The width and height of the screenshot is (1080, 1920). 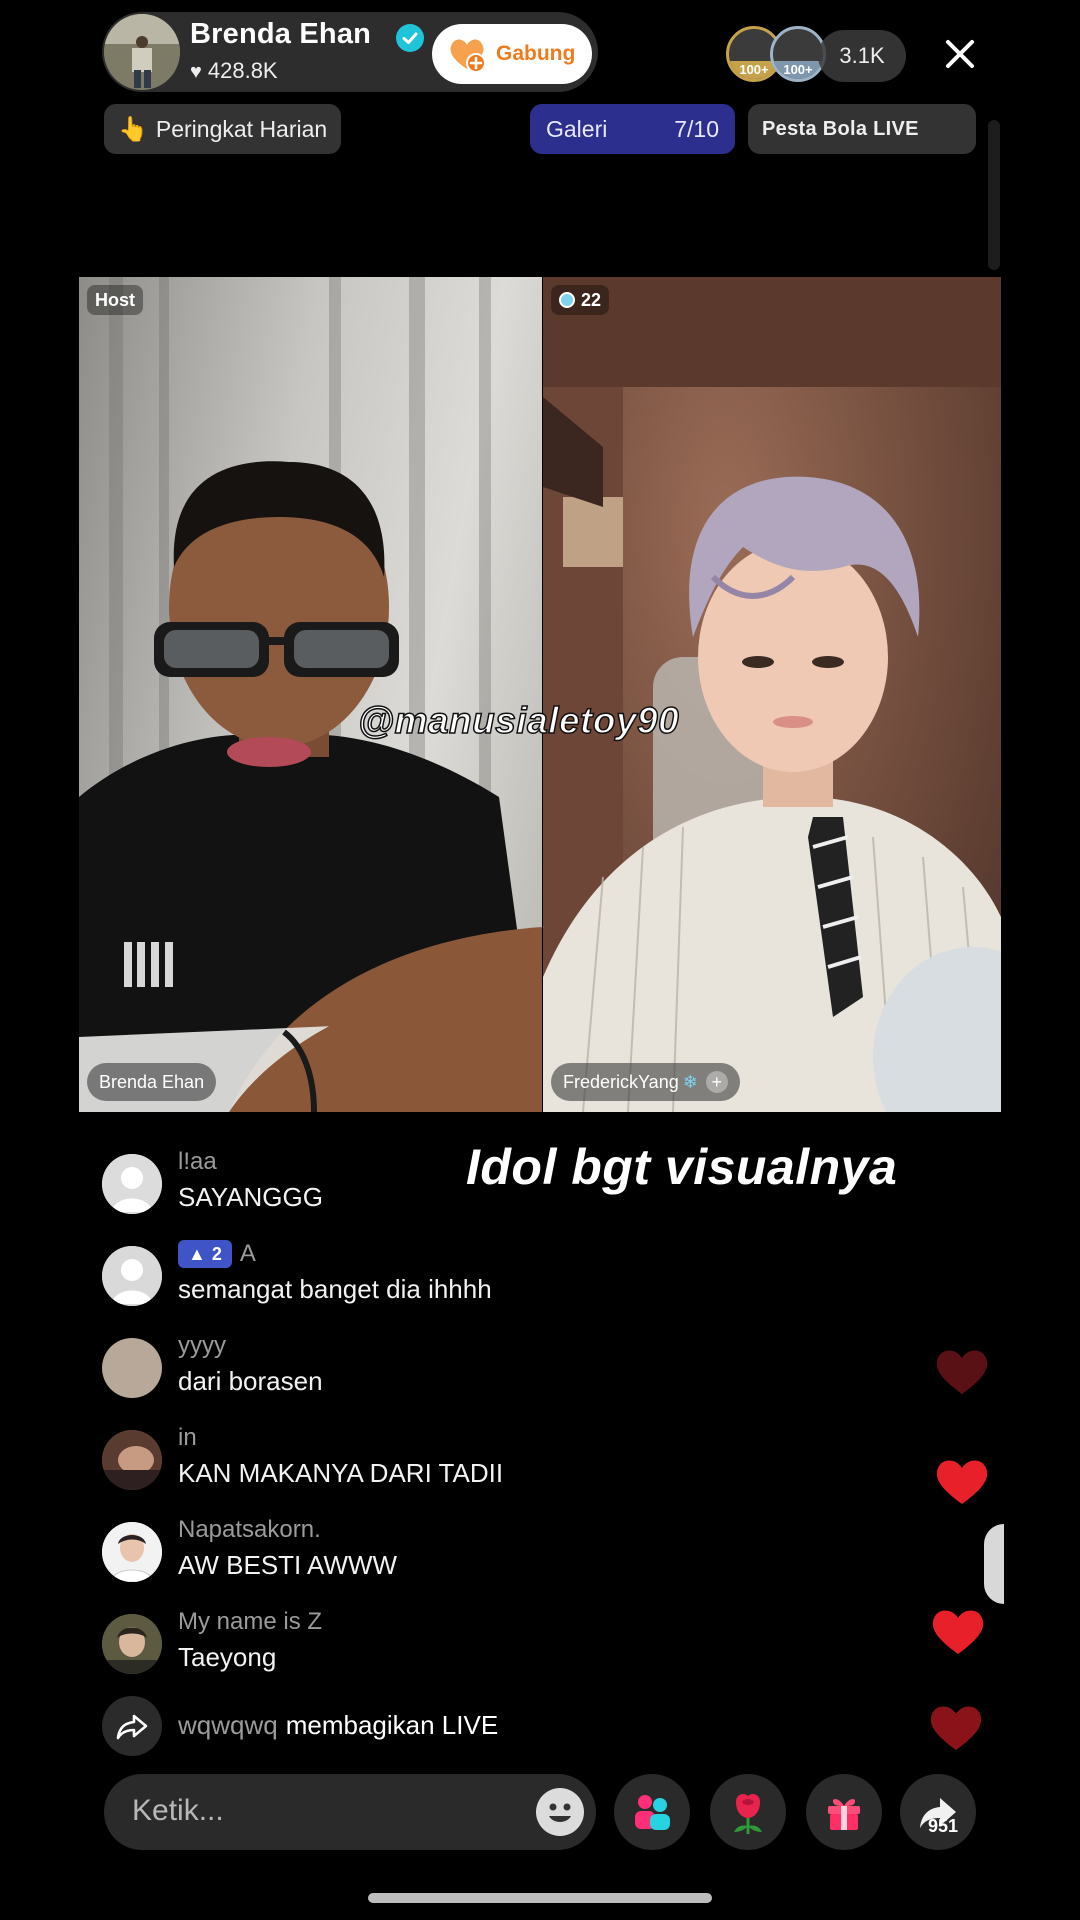 What do you see at coordinates (621, 1081) in the screenshot?
I see `guest-name: FrederickYang` at bounding box center [621, 1081].